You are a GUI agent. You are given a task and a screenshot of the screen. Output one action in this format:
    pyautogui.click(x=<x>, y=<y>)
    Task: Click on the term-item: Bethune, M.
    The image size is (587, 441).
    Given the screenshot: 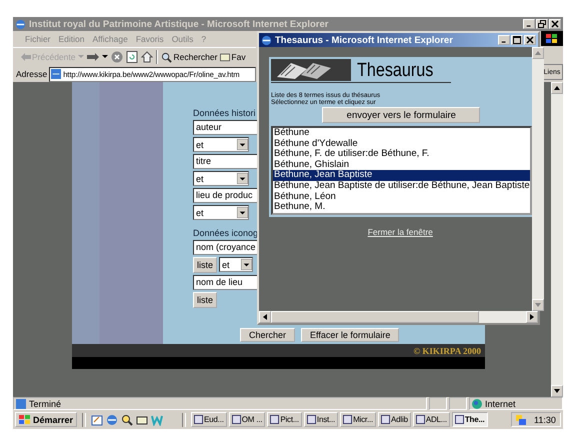 What is the action you would take?
    pyautogui.click(x=401, y=207)
    